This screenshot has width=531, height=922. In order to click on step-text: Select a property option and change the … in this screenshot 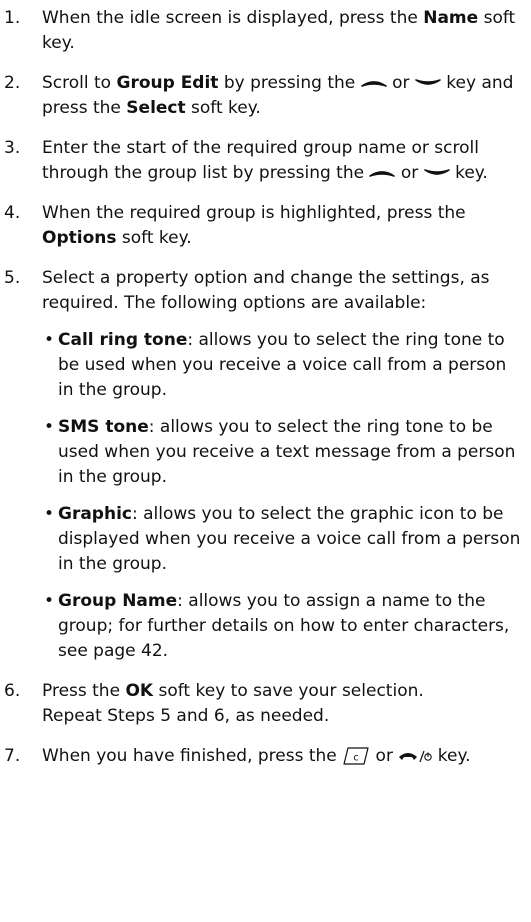, I will do `click(266, 290)`.